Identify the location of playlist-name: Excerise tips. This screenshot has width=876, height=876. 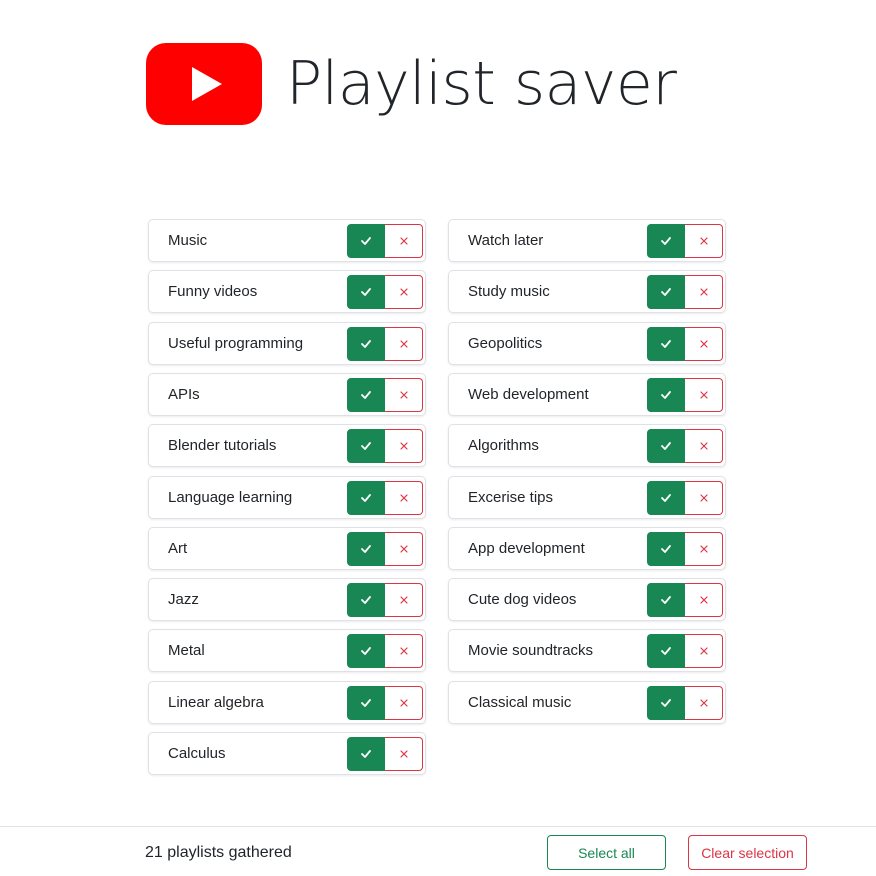
(511, 497).